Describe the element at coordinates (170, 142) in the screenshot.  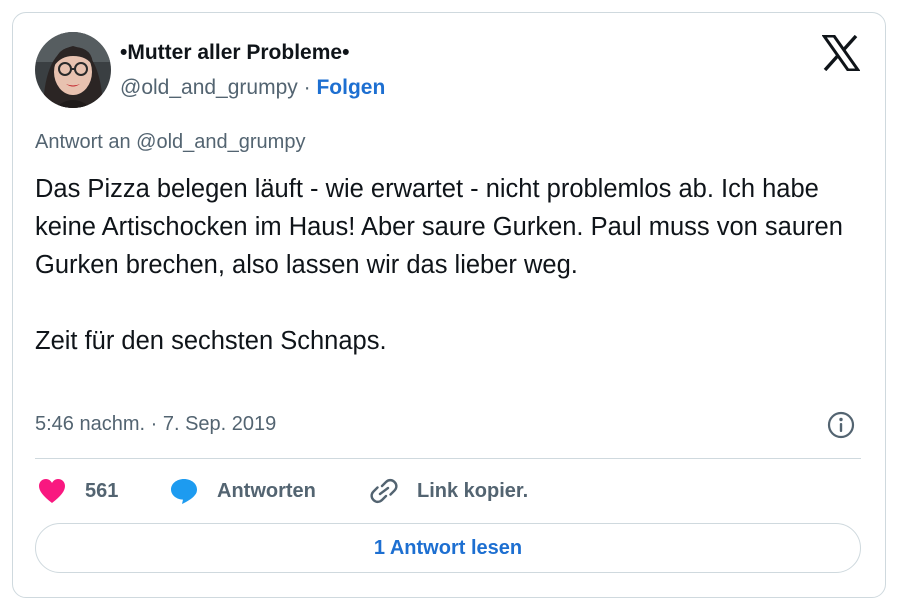
I see `reply-context: Antwort an @old_and_grumpy` at that location.